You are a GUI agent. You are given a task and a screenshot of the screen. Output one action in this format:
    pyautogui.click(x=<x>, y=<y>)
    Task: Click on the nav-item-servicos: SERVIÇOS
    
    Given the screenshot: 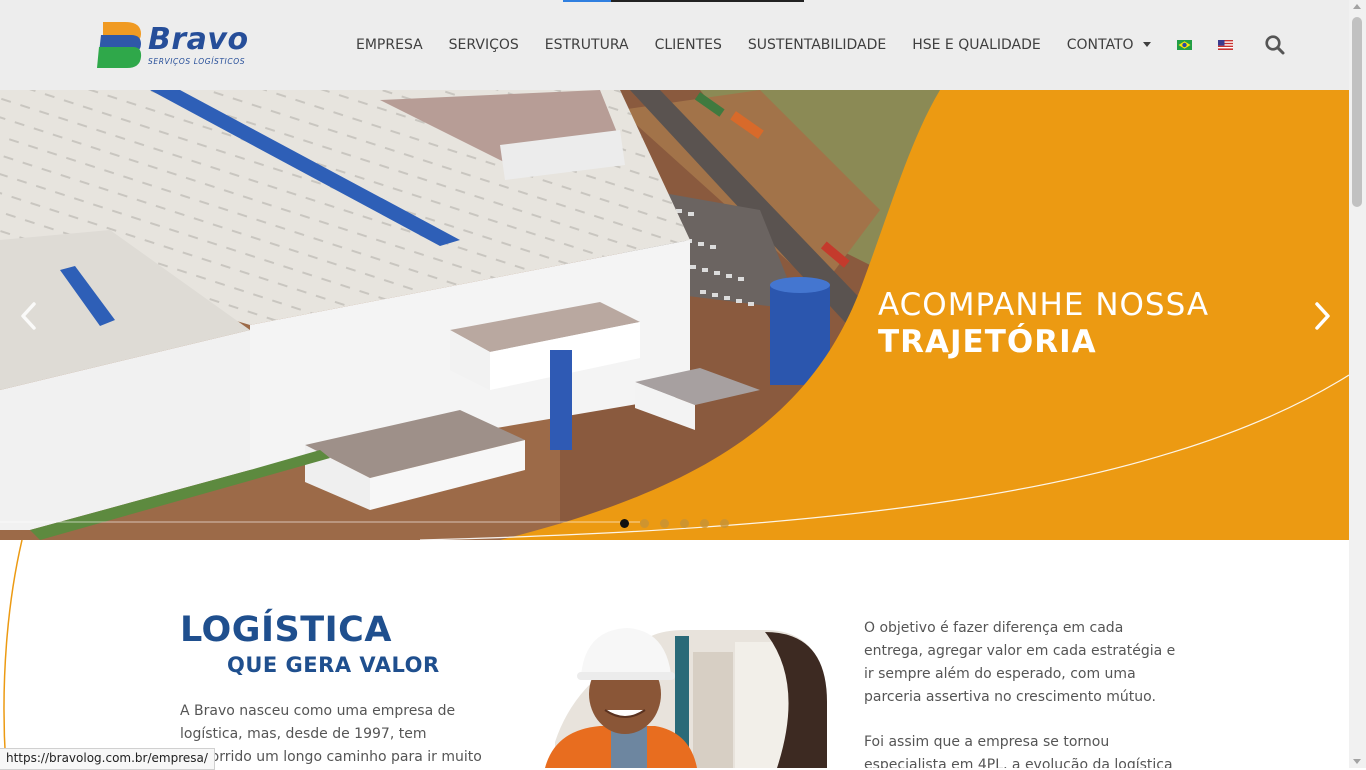 What is the action you would take?
    pyautogui.click(x=484, y=45)
    